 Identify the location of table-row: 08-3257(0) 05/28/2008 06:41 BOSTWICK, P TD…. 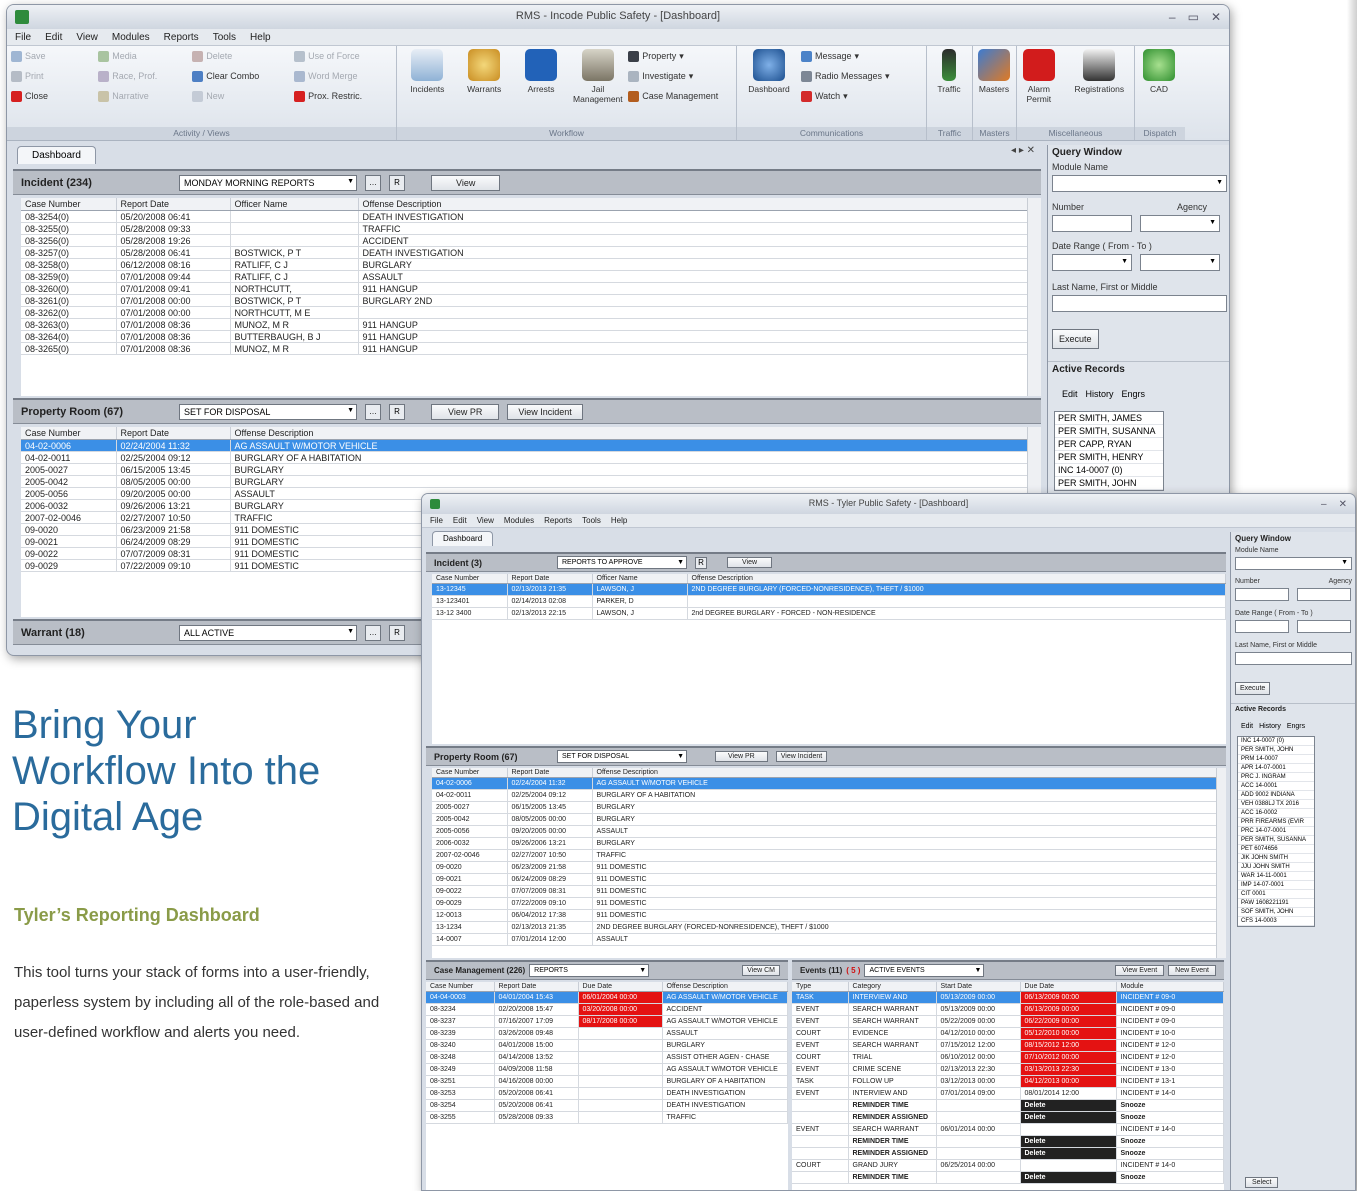
(531, 252).